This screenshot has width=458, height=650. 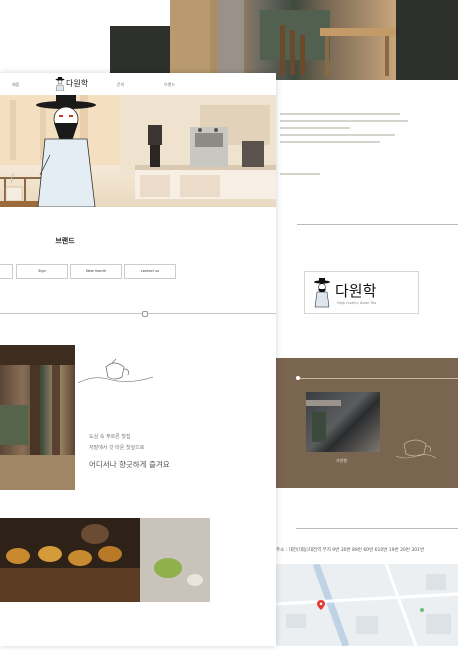 I want to click on nav-logo: 다원학, so click(x=75, y=84).